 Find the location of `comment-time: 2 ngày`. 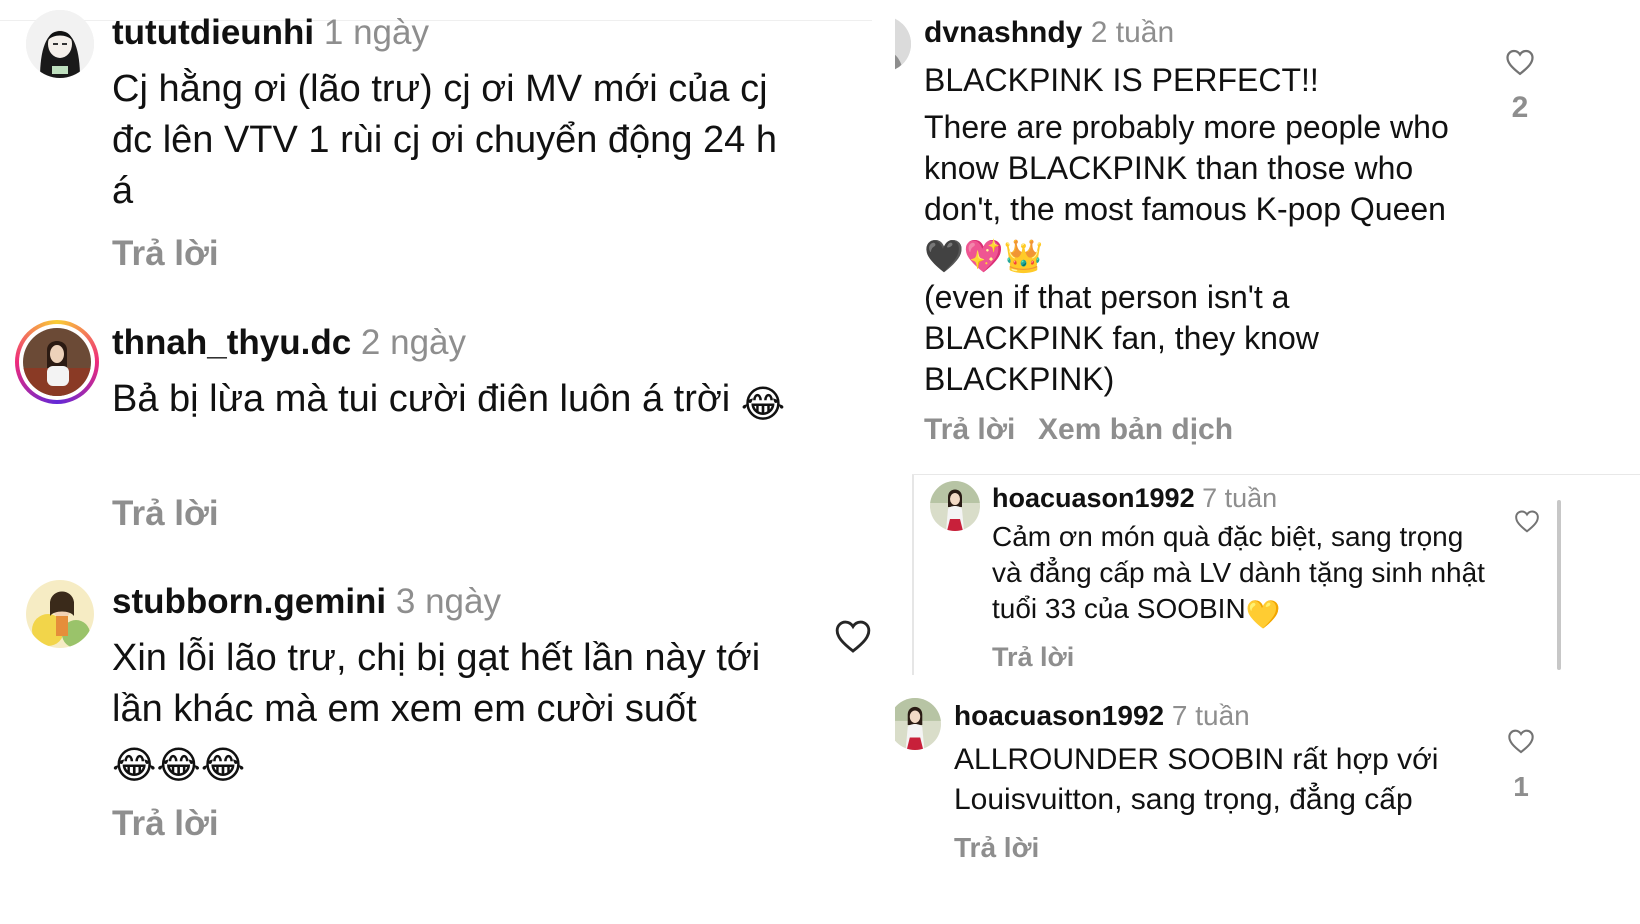

comment-time: 2 ngày is located at coordinates (413, 342).